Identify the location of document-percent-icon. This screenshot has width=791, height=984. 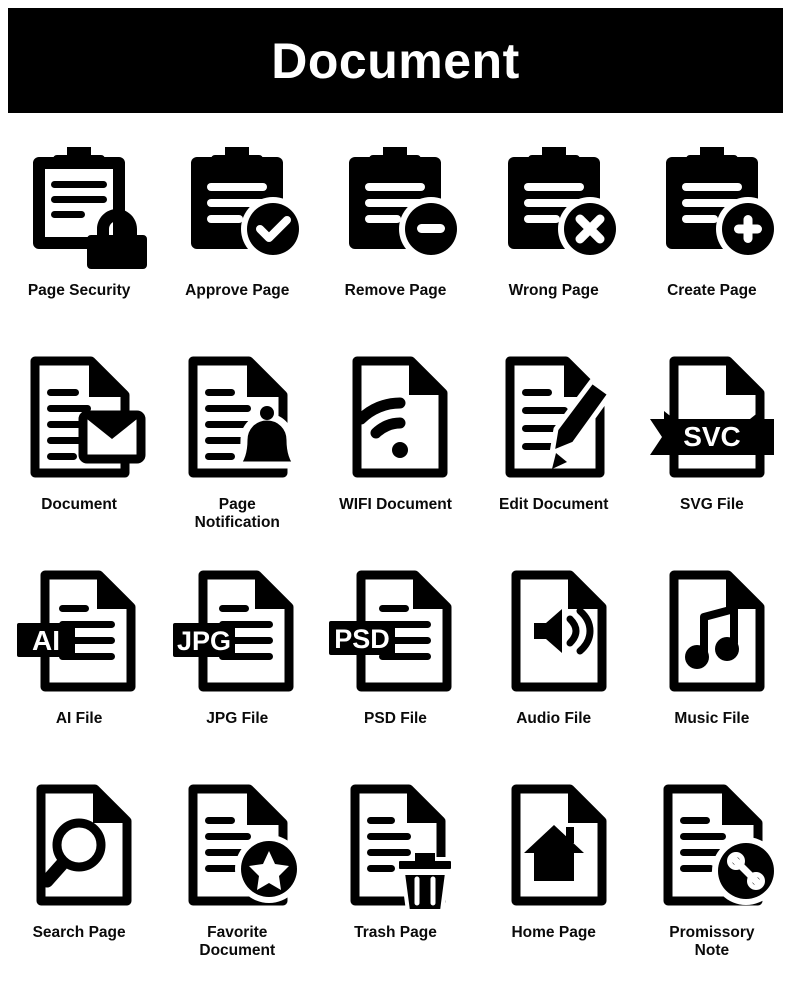
(712, 845).